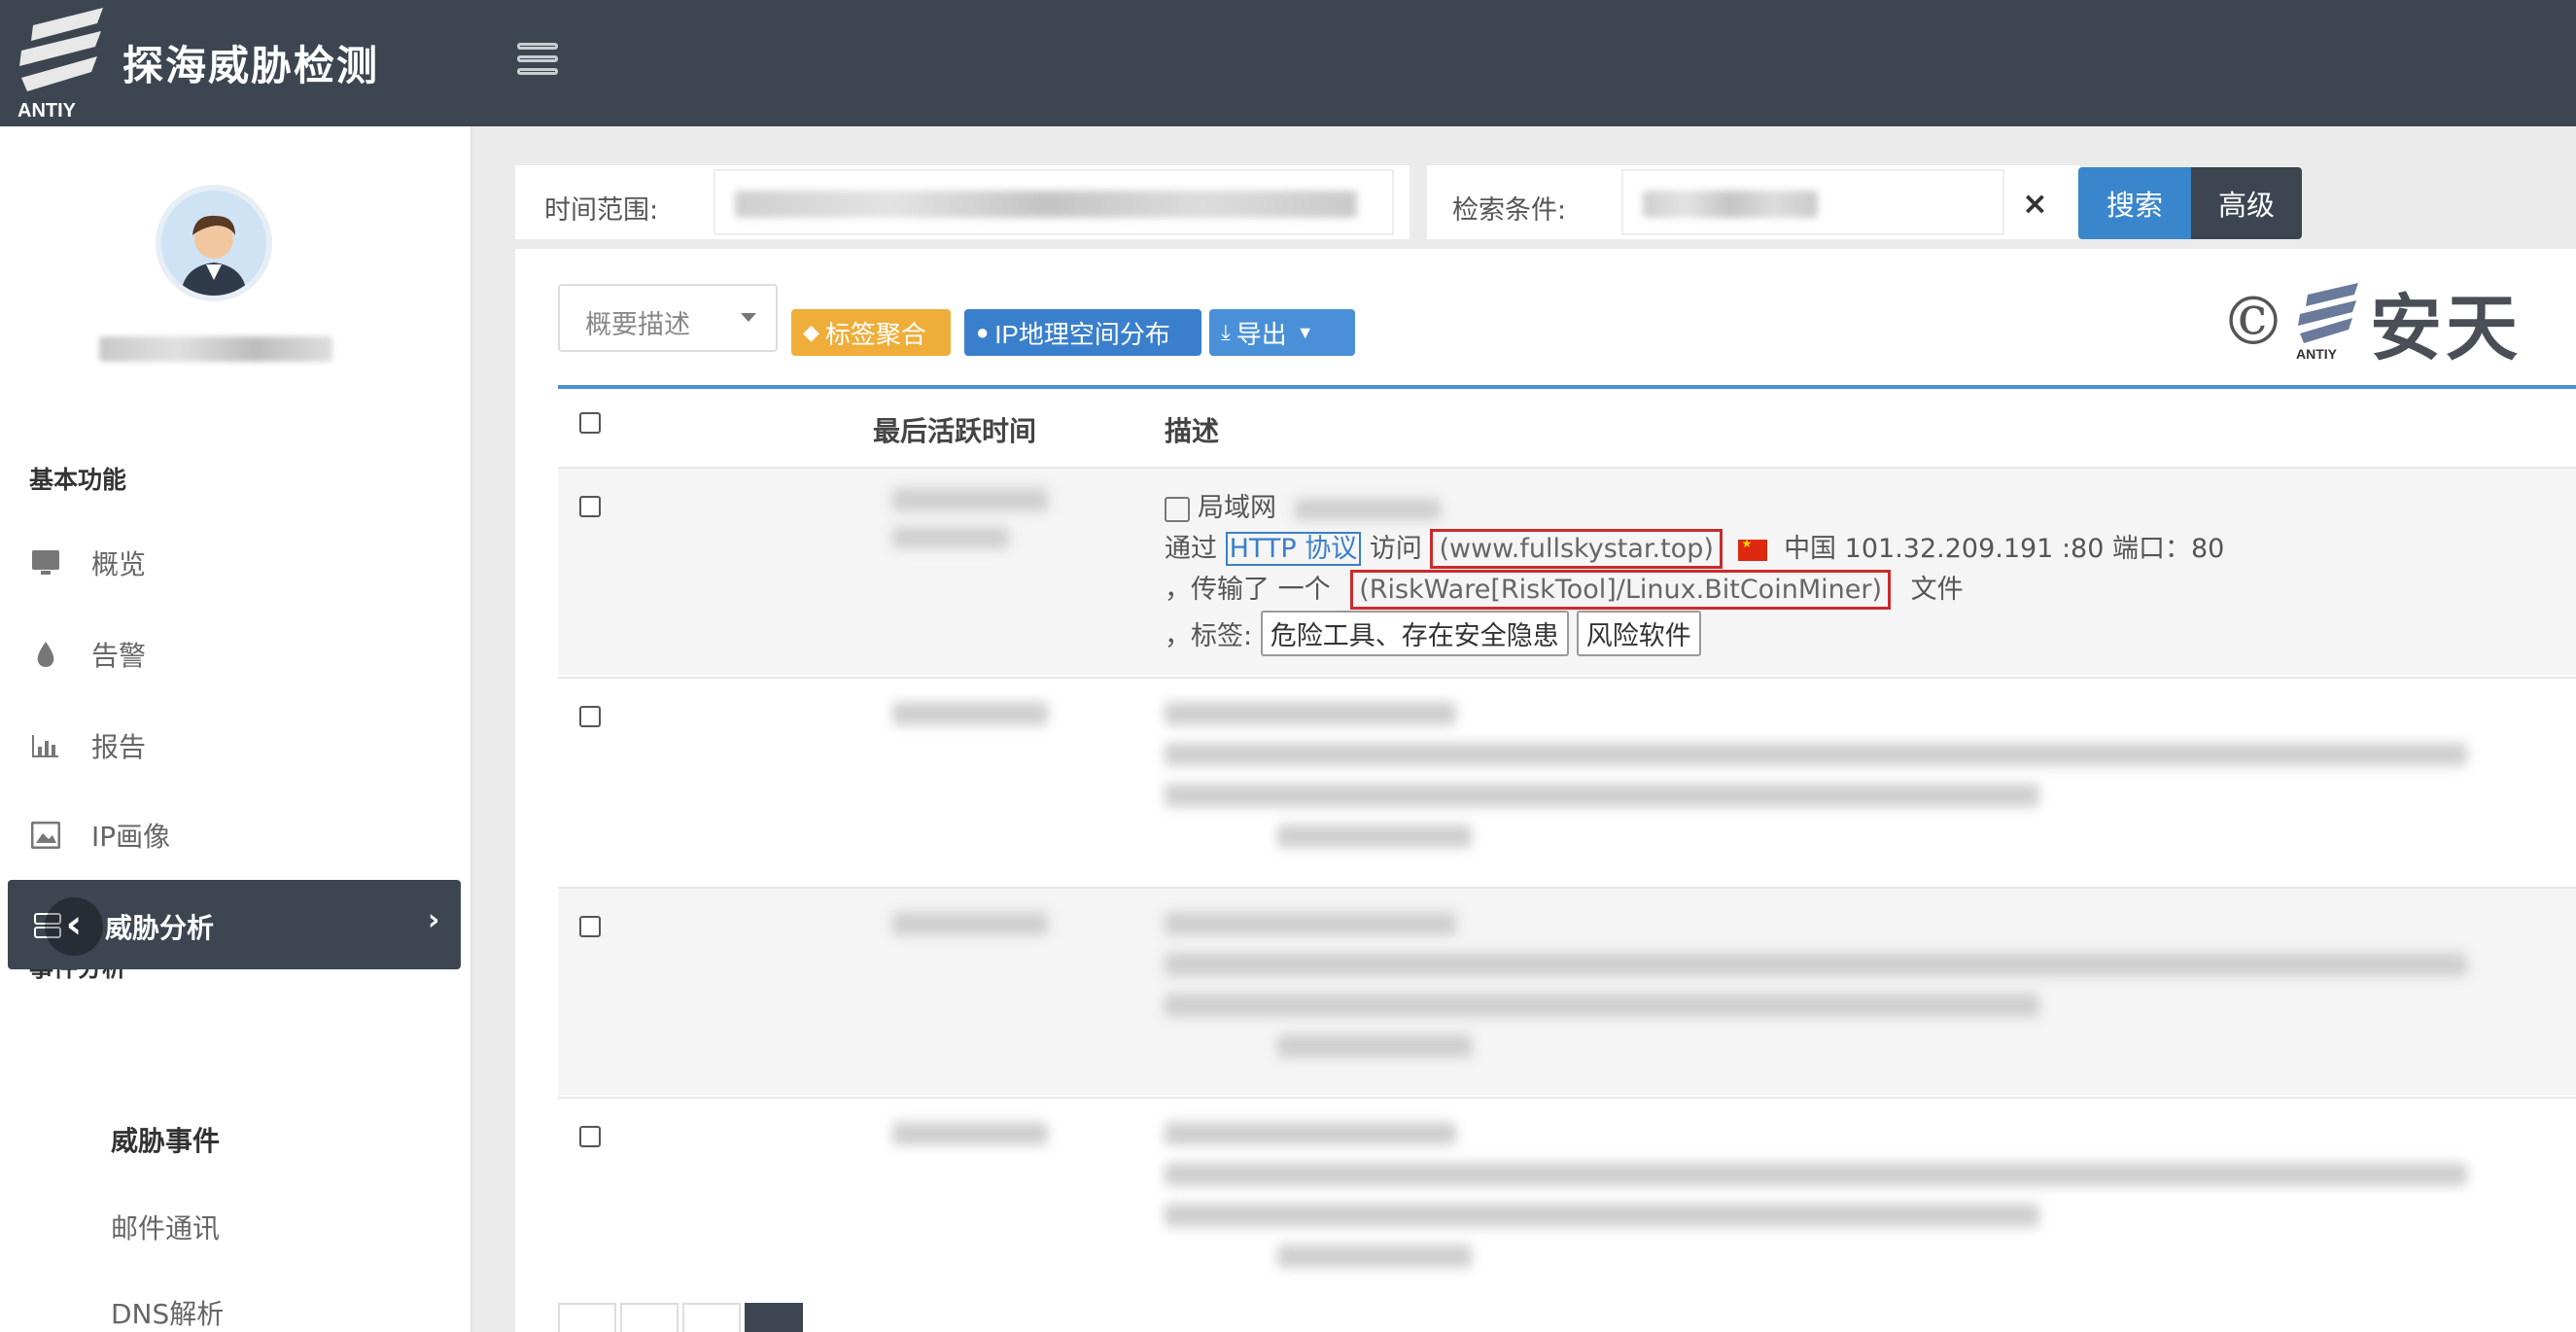 The width and height of the screenshot is (2576, 1332). I want to click on watermark-name: 安天, so click(2446, 328).